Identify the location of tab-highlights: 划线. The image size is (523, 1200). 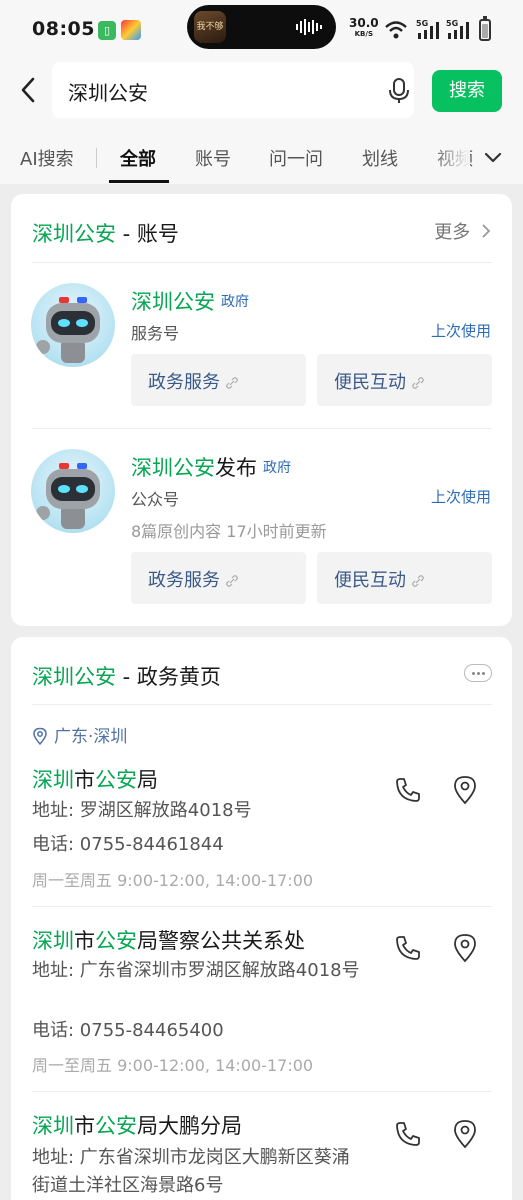
(380, 158).